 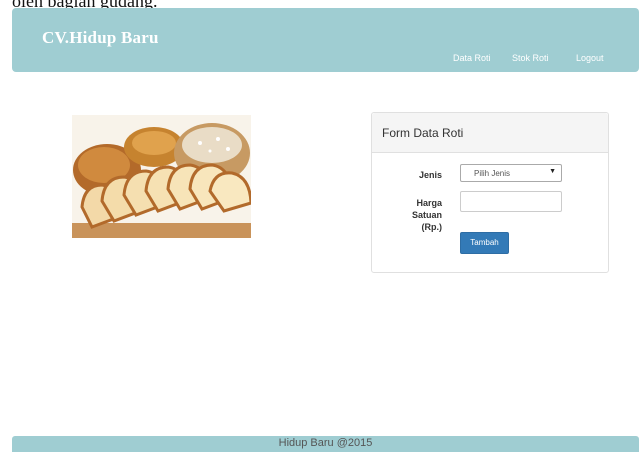 I want to click on bread-image, so click(x=161, y=176).